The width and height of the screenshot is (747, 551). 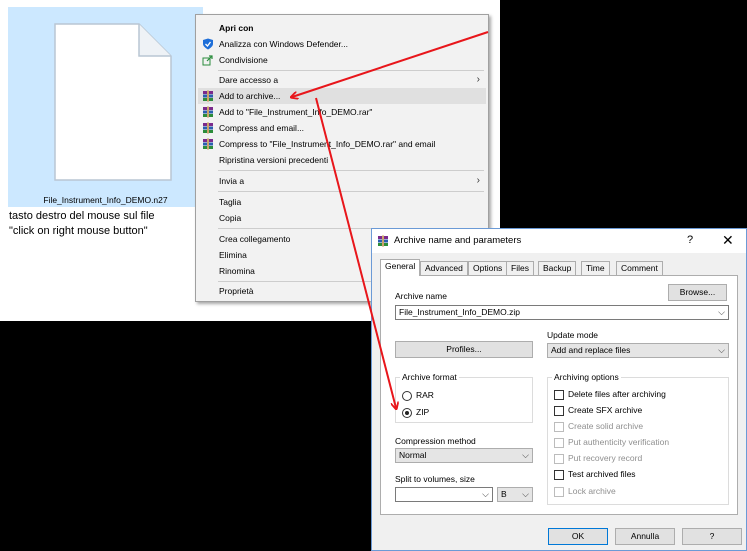 I want to click on rar-label: RAR, so click(x=425, y=395).